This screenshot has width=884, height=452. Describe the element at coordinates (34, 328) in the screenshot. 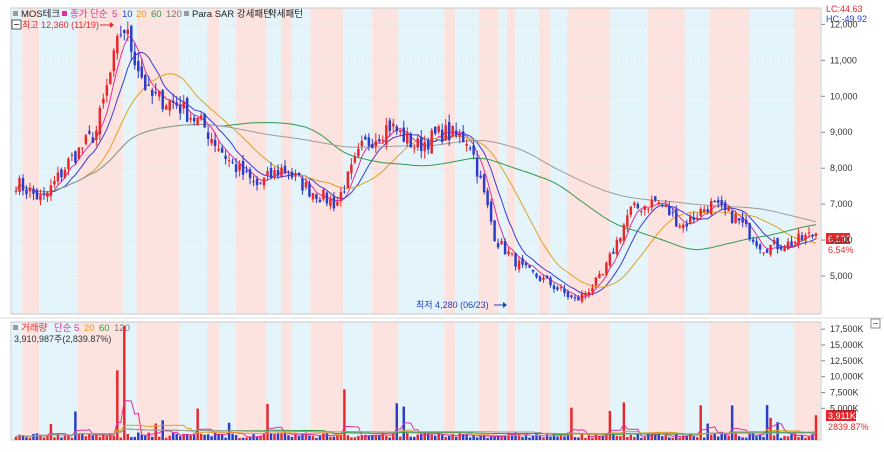

I see `volume-title: 거래량` at that location.